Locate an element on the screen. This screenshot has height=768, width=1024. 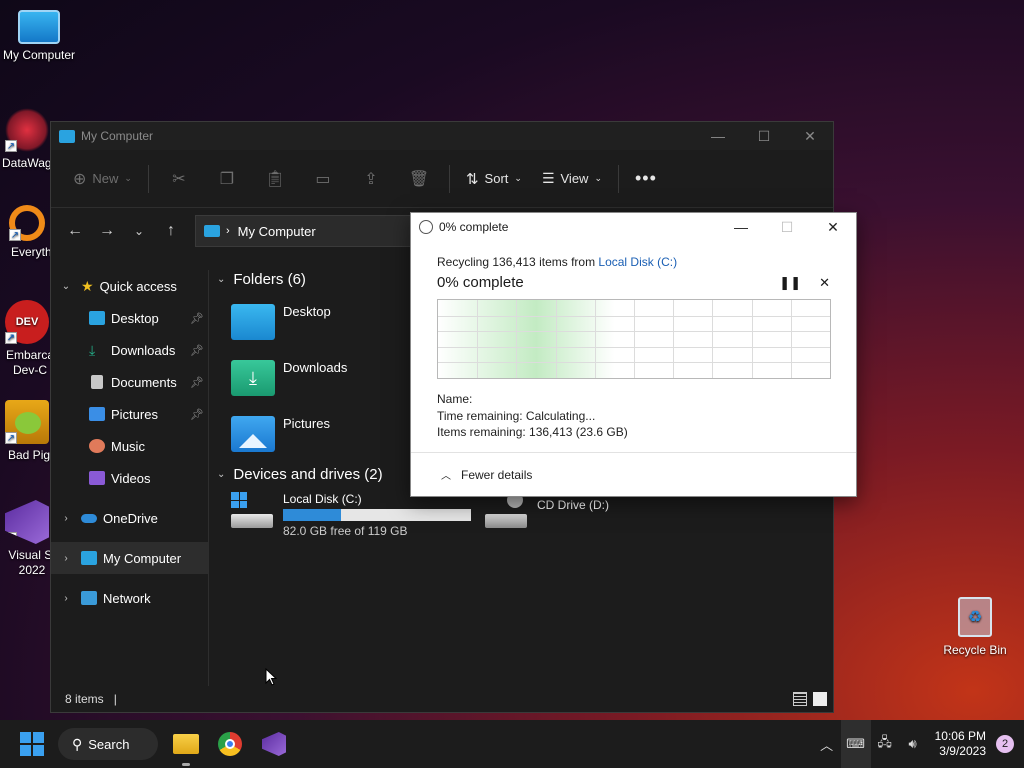
star-icon: ★ is located at coordinates (87, 285).